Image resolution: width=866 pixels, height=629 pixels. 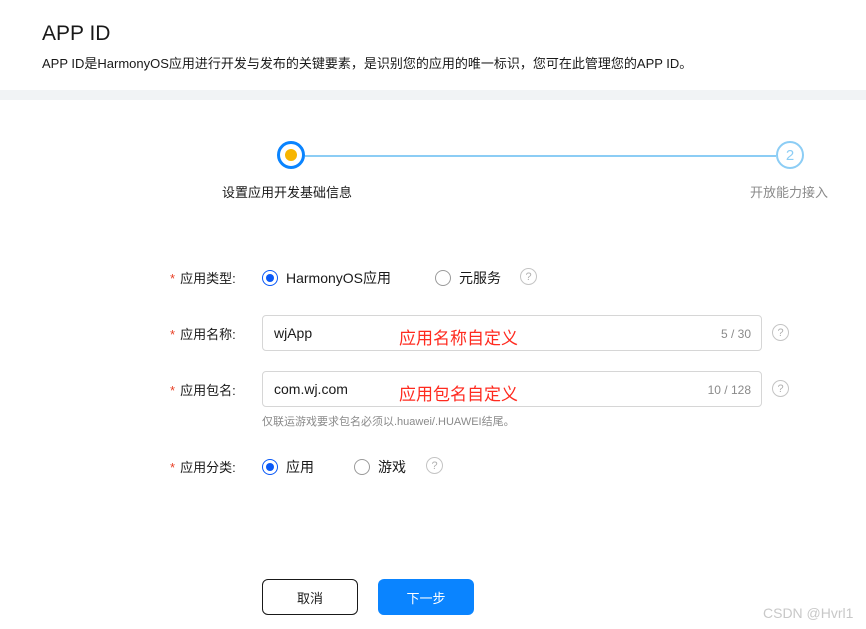 What do you see at coordinates (388, 422) in the screenshot?
I see `package-name-hint: 仅联运游戏要求包名必须以.huawei/.HUAWEI结尾。` at bounding box center [388, 422].